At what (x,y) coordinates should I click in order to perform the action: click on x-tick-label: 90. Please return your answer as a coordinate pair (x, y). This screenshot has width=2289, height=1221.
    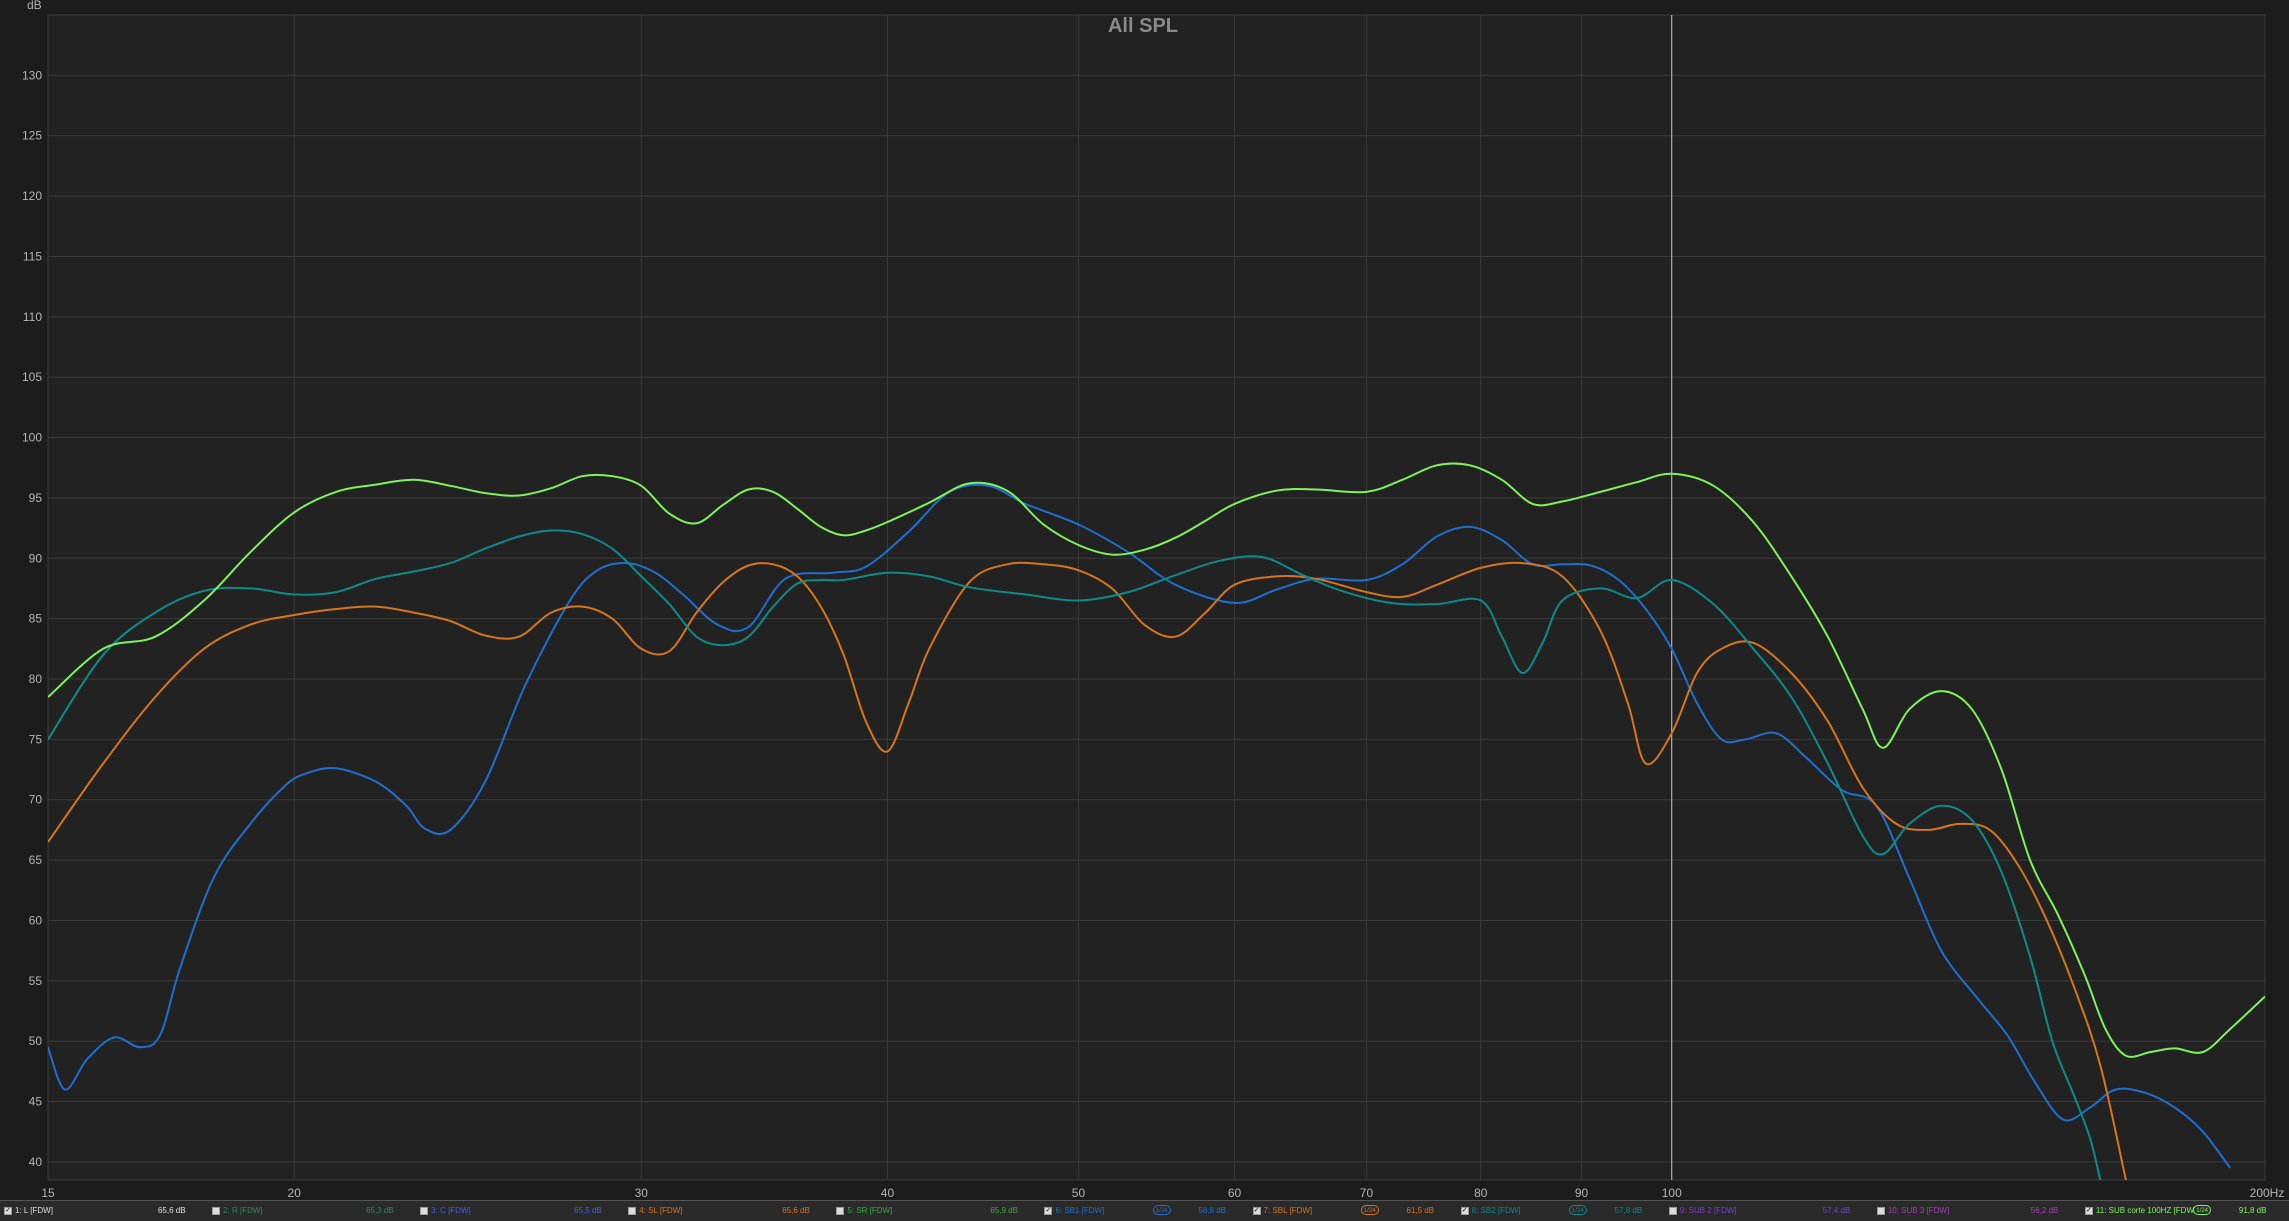
    Looking at the image, I should click on (1582, 1193).